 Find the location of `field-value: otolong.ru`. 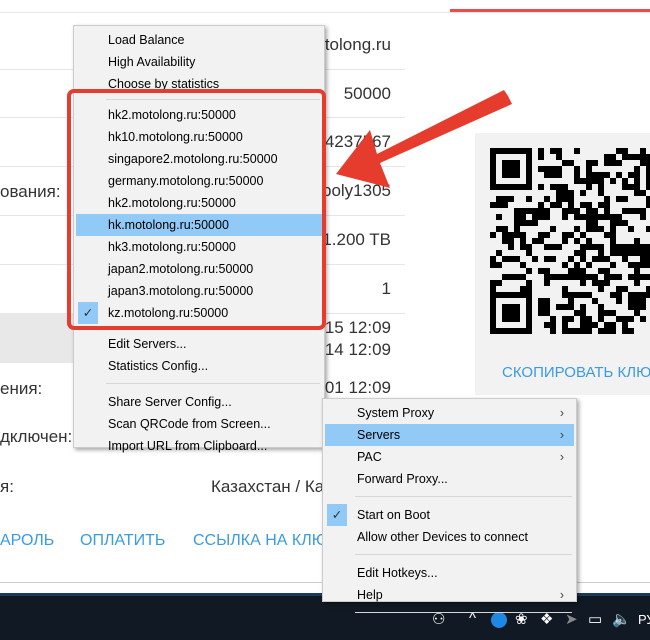

field-value: otolong.ru is located at coordinates (353, 44).